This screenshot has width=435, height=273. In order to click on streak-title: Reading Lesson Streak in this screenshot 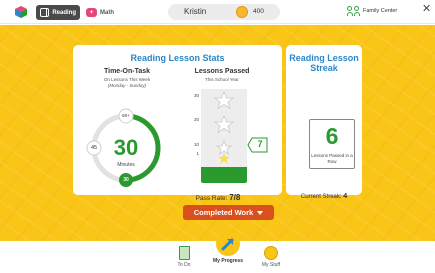, I will do `click(324, 63)`.